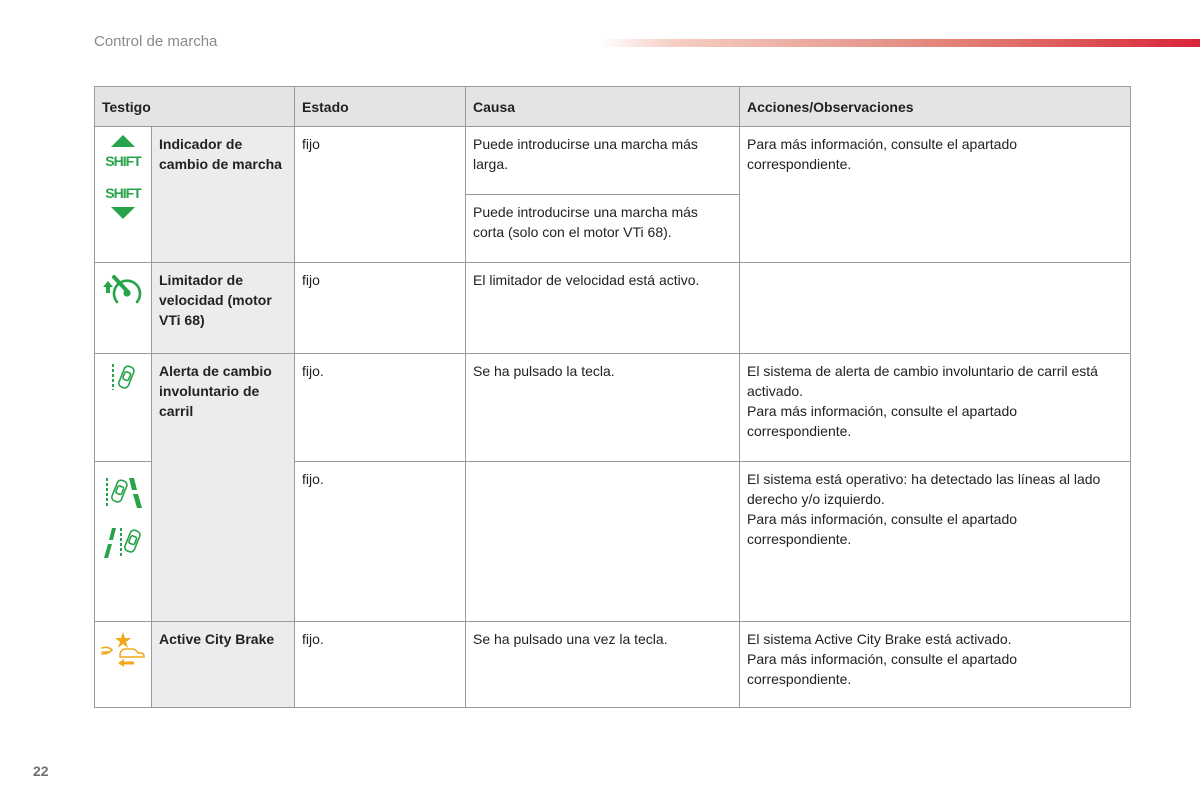 The width and height of the screenshot is (1200, 800). I want to click on acciones-cell, so click(935, 308).